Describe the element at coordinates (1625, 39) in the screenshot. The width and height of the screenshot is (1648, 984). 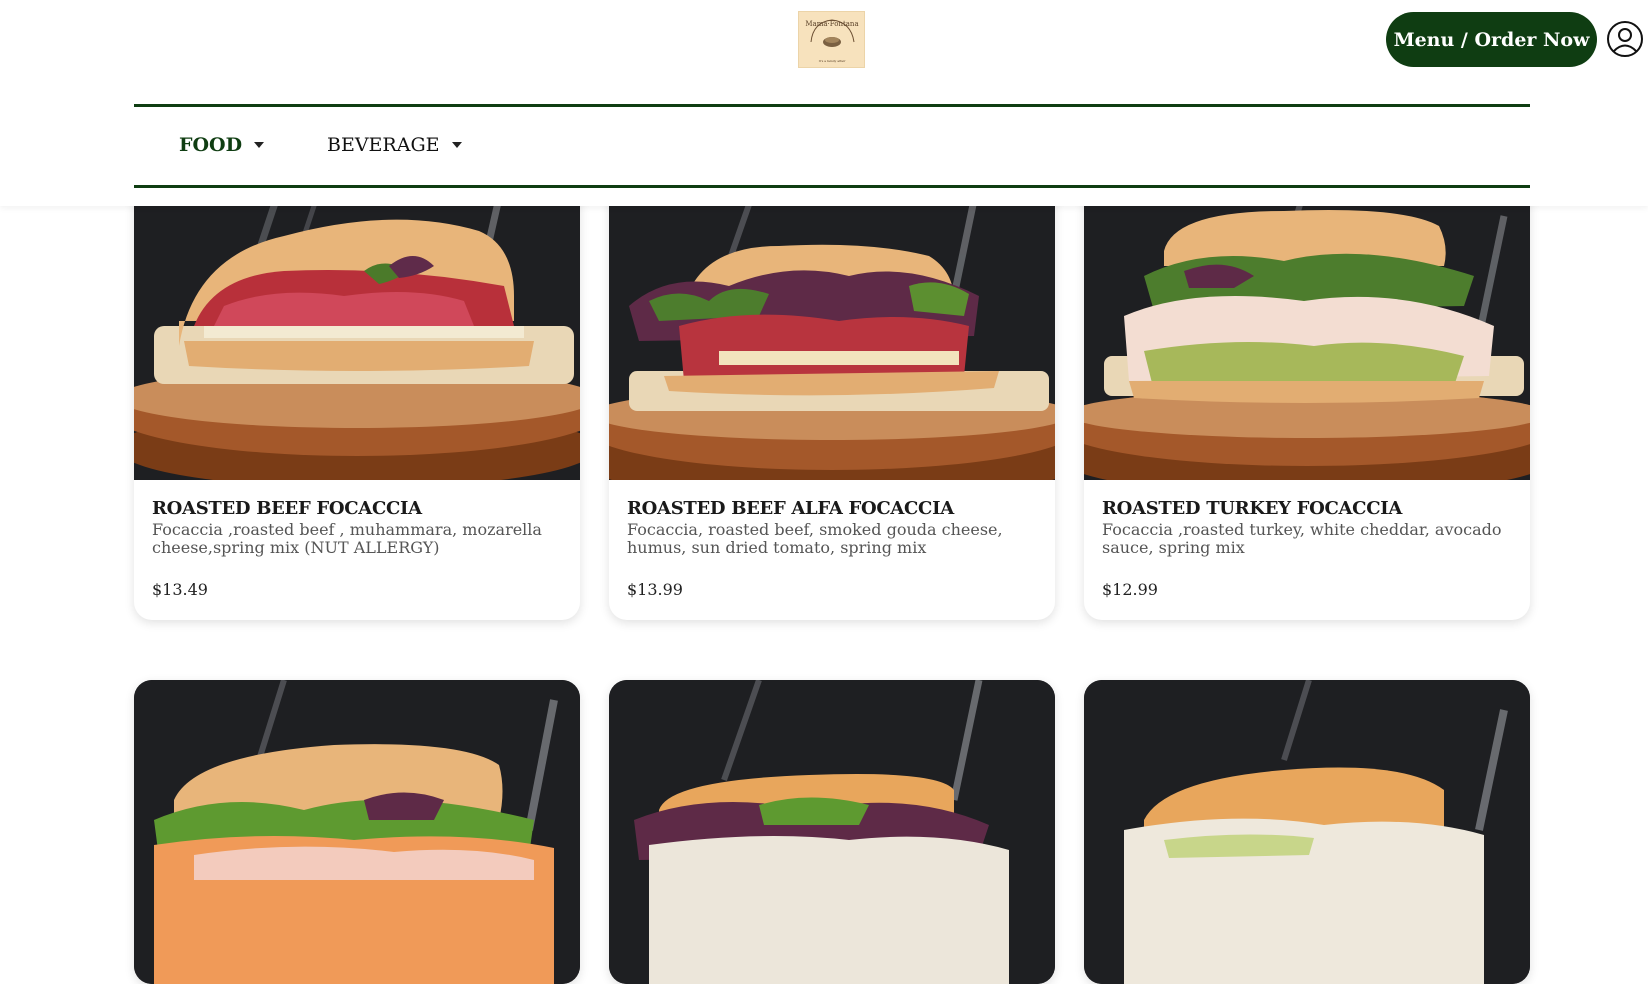
I see `user-circle-icon` at that location.